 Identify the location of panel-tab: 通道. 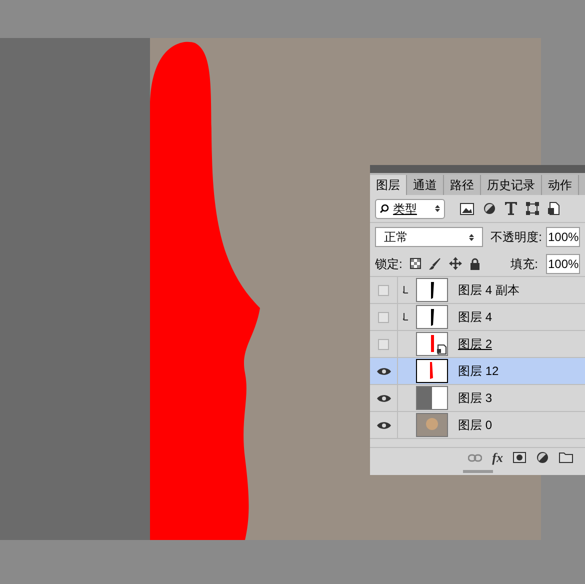
(425, 185).